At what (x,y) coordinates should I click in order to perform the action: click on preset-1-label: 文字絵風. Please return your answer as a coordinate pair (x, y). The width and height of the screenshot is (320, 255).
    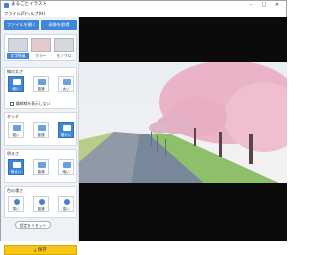
    Looking at the image, I should click on (18, 56).